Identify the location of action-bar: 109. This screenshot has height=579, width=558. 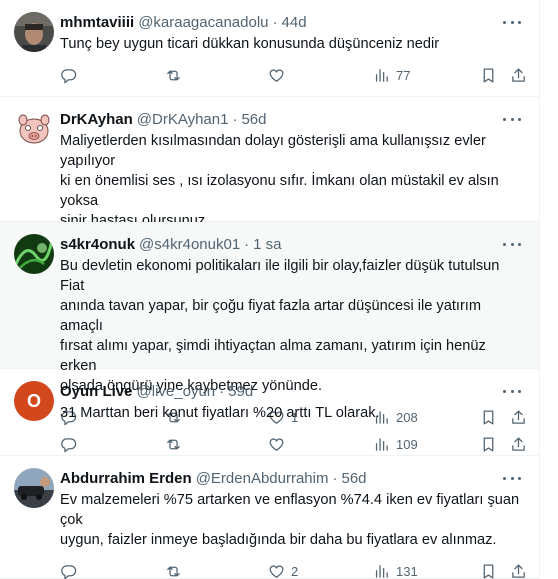
(292, 444).